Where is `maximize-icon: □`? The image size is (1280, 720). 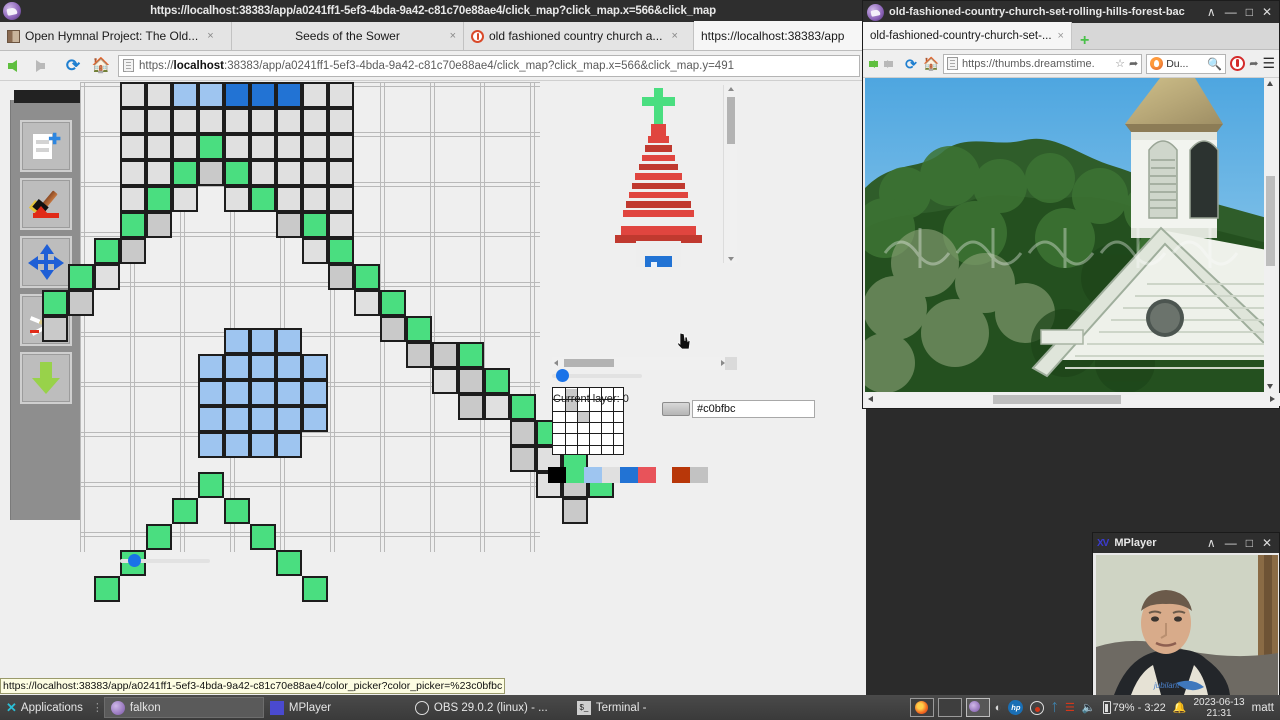
maximize-icon: □ is located at coordinates (1249, 543).